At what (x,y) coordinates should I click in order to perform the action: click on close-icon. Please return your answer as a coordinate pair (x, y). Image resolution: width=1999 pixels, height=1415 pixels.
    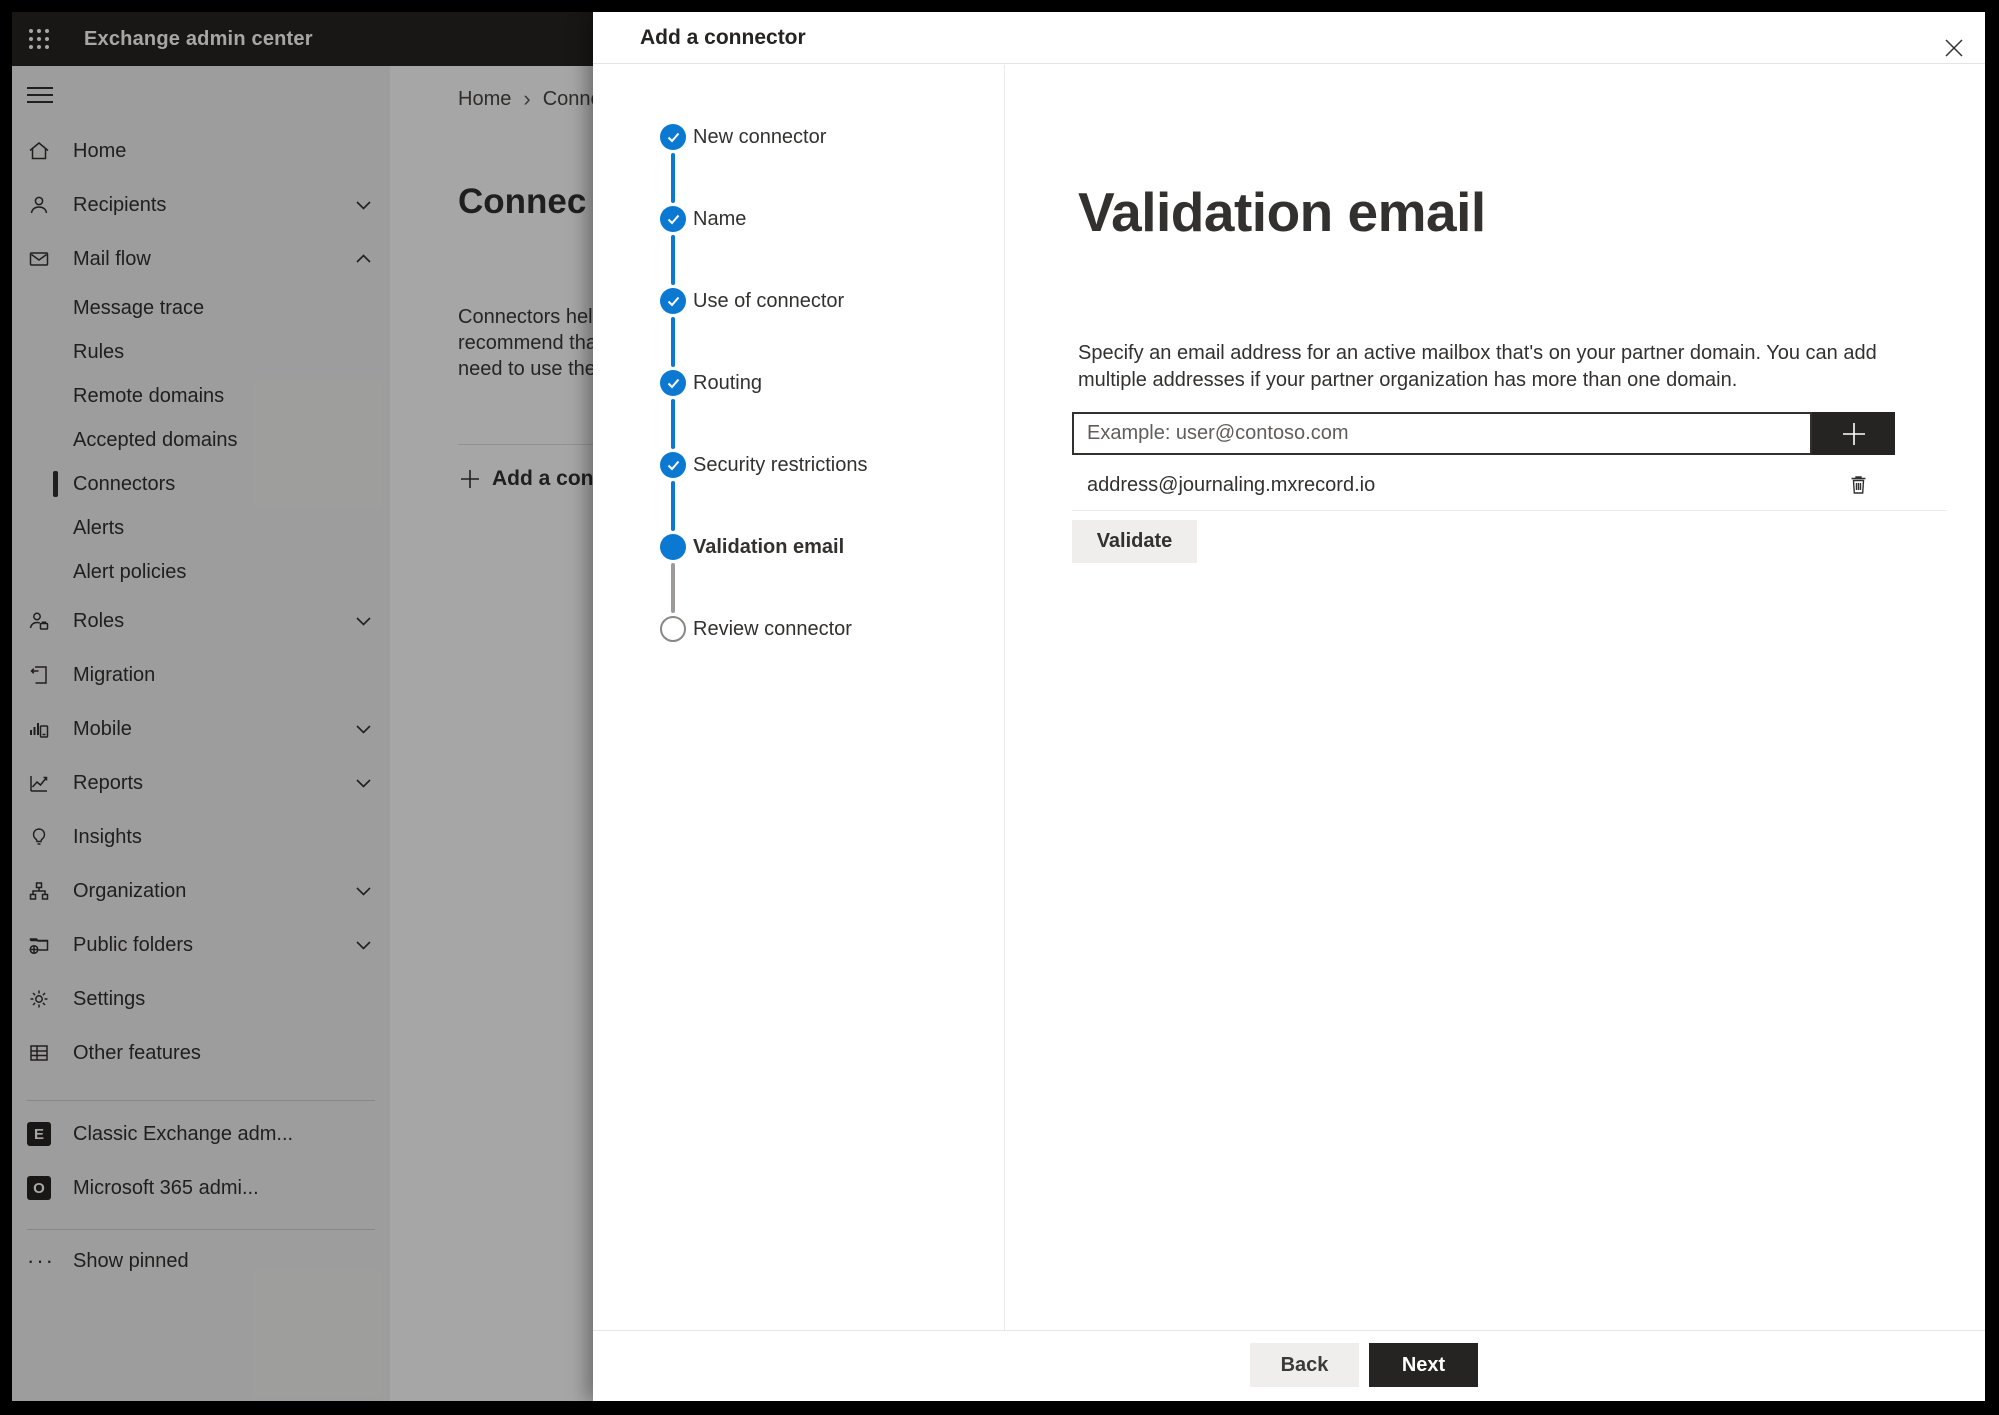
    Looking at the image, I should click on (1954, 48).